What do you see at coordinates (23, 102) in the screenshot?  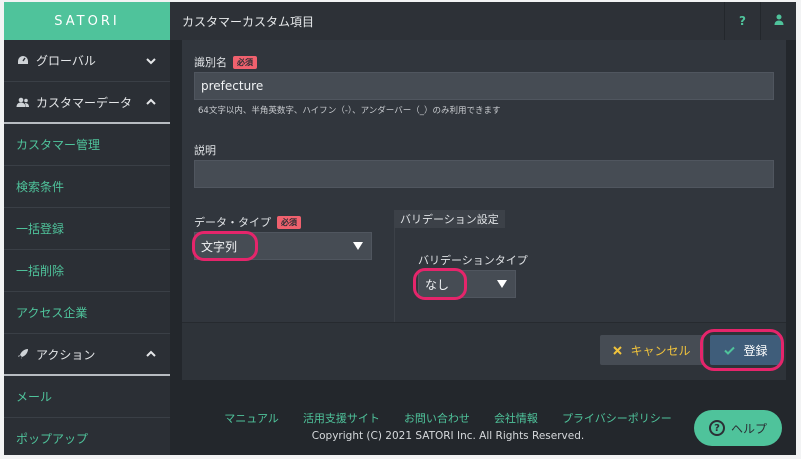 I see `users-icon` at bounding box center [23, 102].